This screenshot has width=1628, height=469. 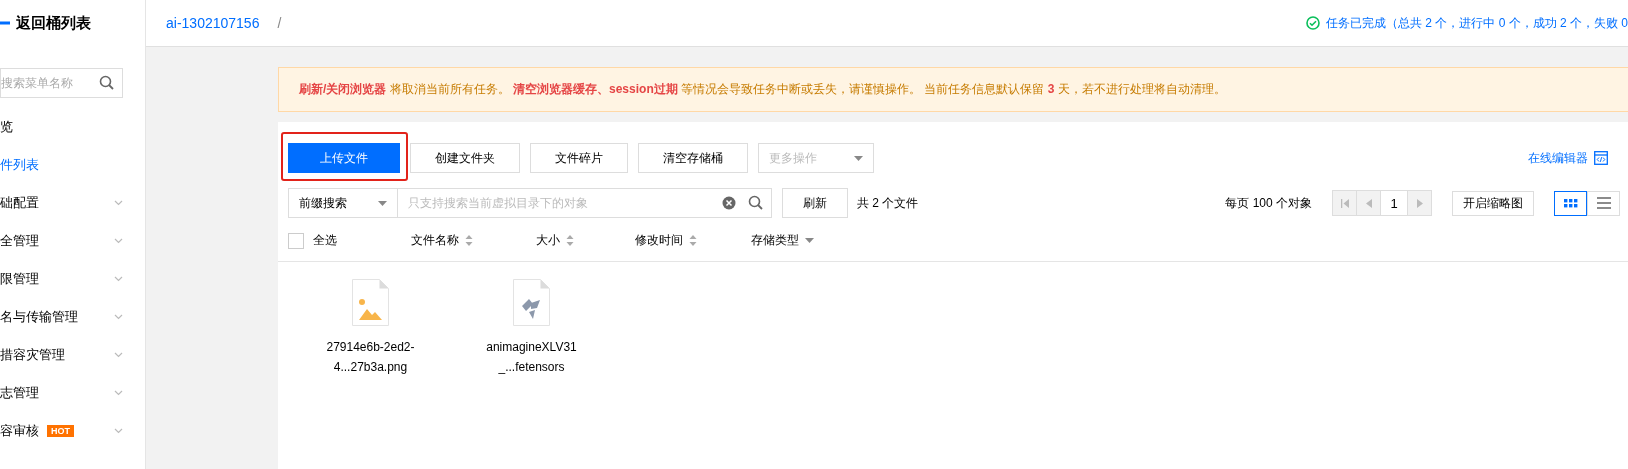 I want to click on bucket-link: ai-1302107156, so click(x=213, y=23).